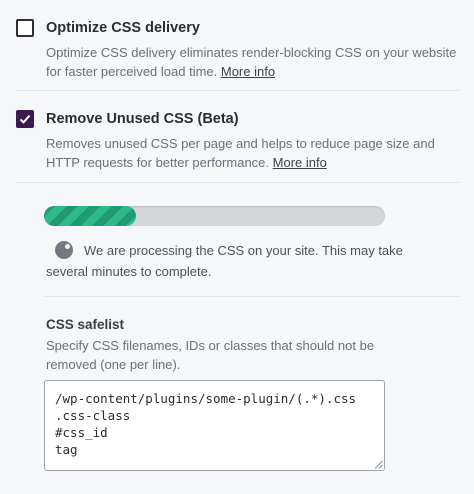 Image resolution: width=474 pixels, height=494 pixels. What do you see at coordinates (300, 162) in the screenshot?
I see `remove-unused-css-more-info-link: More info` at bounding box center [300, 162].